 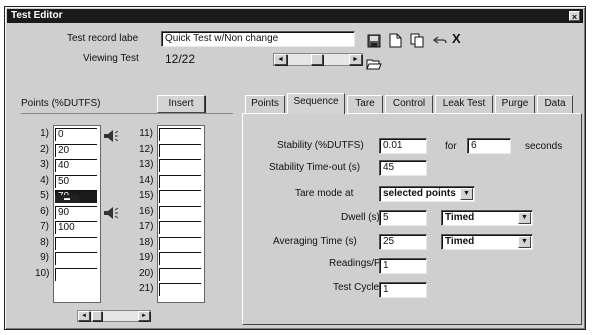 I want to click on window-title: Test Editor, so click(x=37, y=15).